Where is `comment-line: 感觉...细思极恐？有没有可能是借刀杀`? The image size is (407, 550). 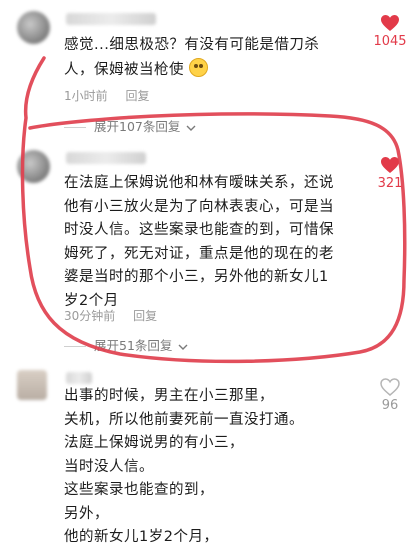 comment-line: 感觉...细思极恐？有没有可能是借刀杀 is located at coordinates (192, 45).